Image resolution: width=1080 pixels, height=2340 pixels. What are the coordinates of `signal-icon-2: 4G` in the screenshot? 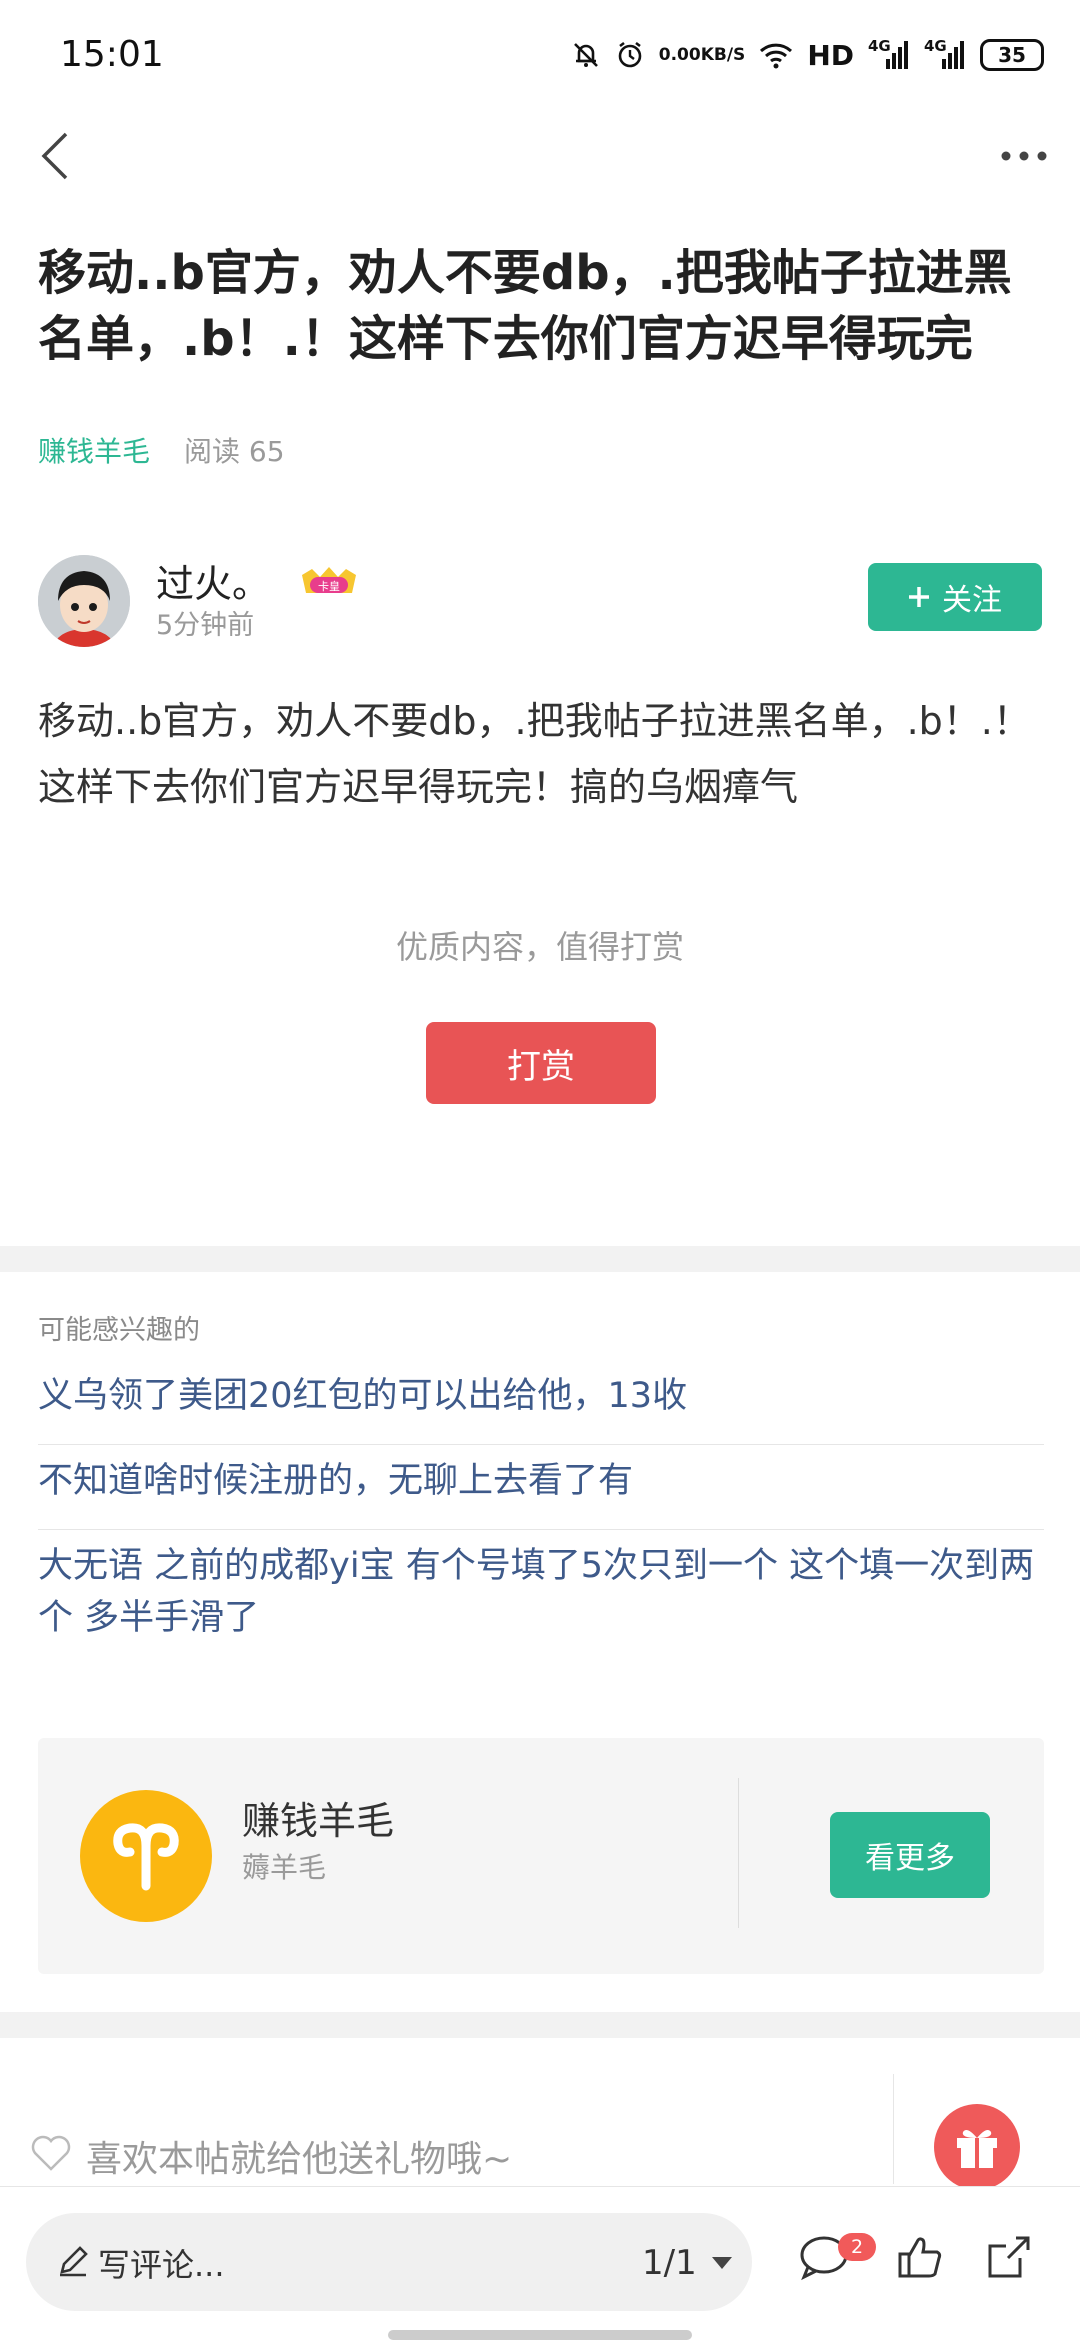 It's located at (945, 55).